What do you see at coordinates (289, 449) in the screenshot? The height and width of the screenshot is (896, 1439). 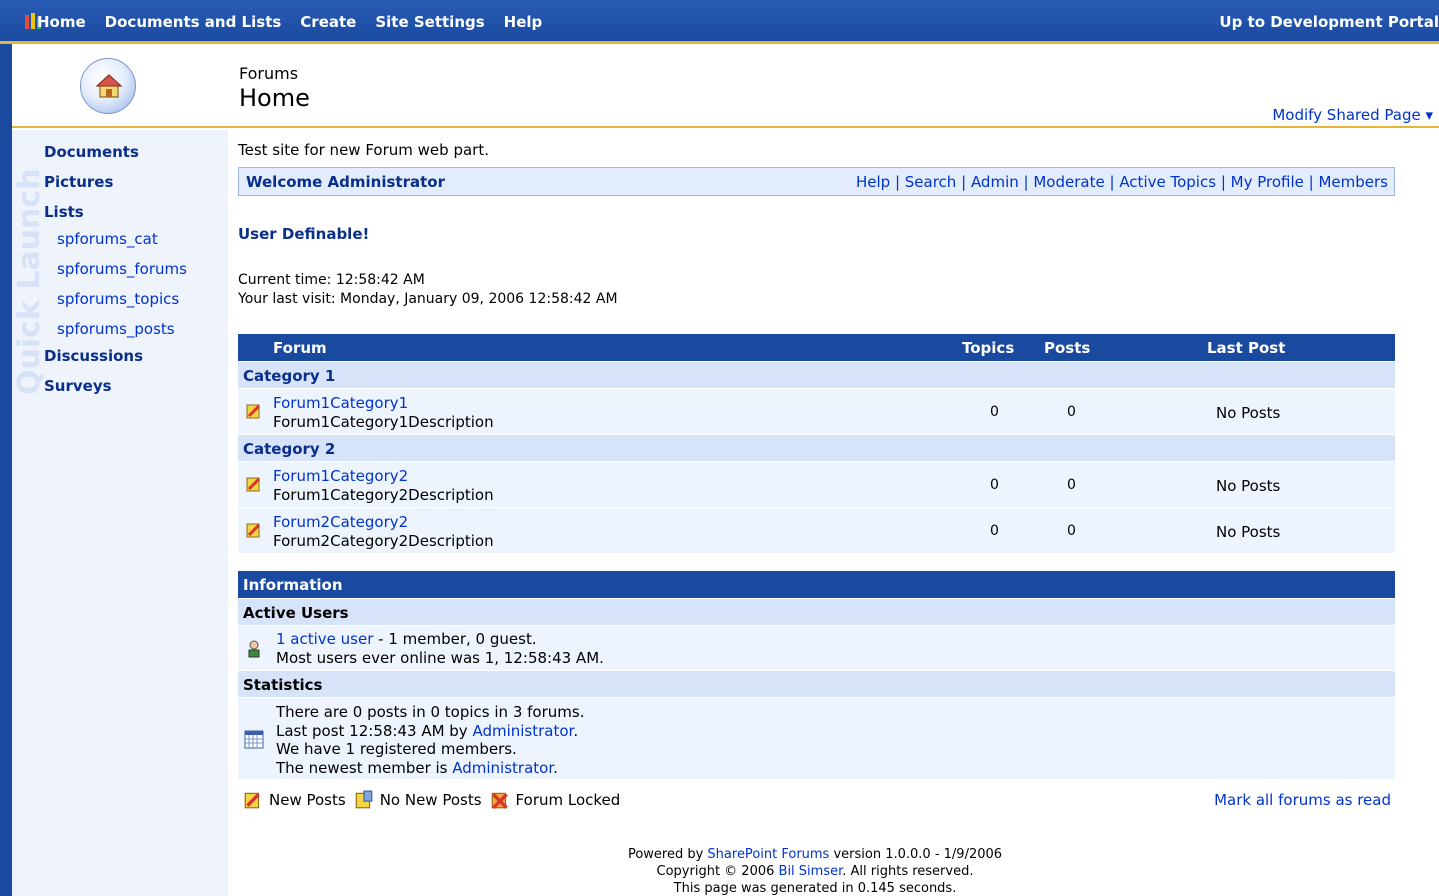 I see `category-link: Category 2` at bounding box center [289, 449].